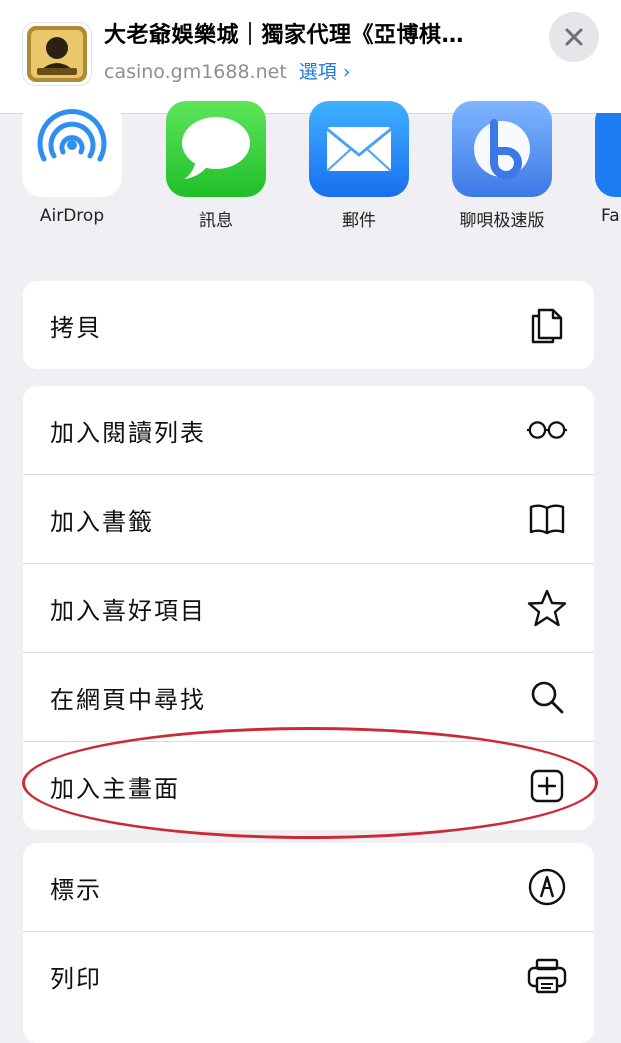 The height and width of the screenshot is (1043, 621). What do you see at coordinates (325, 72) in the screenshot?
I see `options-link: 選項 ›` at bounding box center [325, 72].